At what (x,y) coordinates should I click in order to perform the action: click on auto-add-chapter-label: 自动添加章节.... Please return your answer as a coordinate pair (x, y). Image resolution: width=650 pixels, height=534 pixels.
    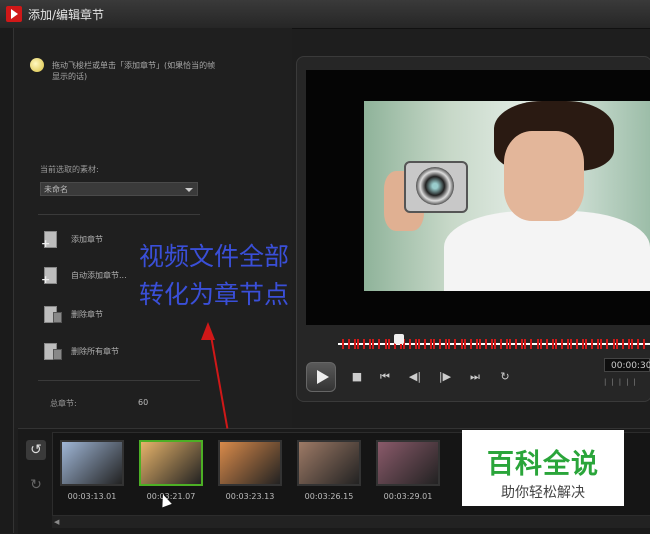
    Looking at the image, I should click on (99, 275).